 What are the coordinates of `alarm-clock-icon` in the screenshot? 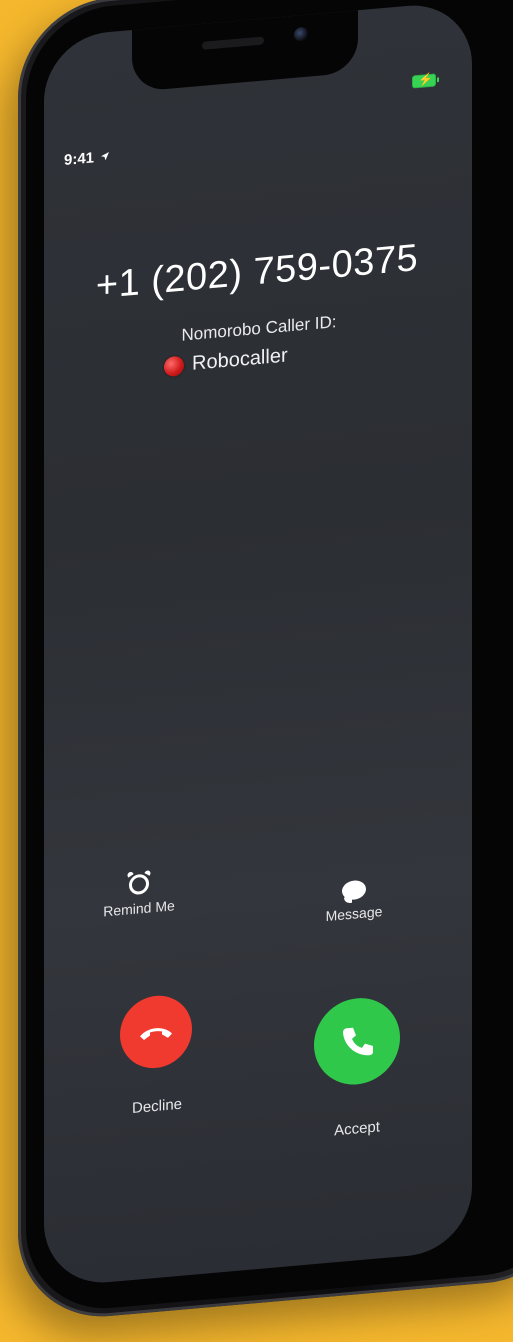 It's located at (139, 884).